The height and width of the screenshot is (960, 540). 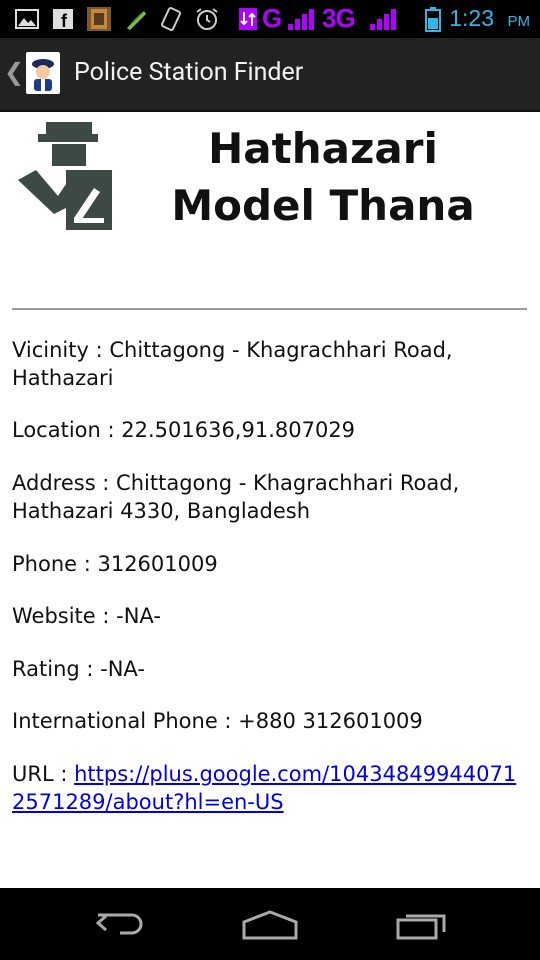 What do you see at coordinates (43, 73) in the screenshot?
I see `app-logo-icon` at bounding box center [43, 73].